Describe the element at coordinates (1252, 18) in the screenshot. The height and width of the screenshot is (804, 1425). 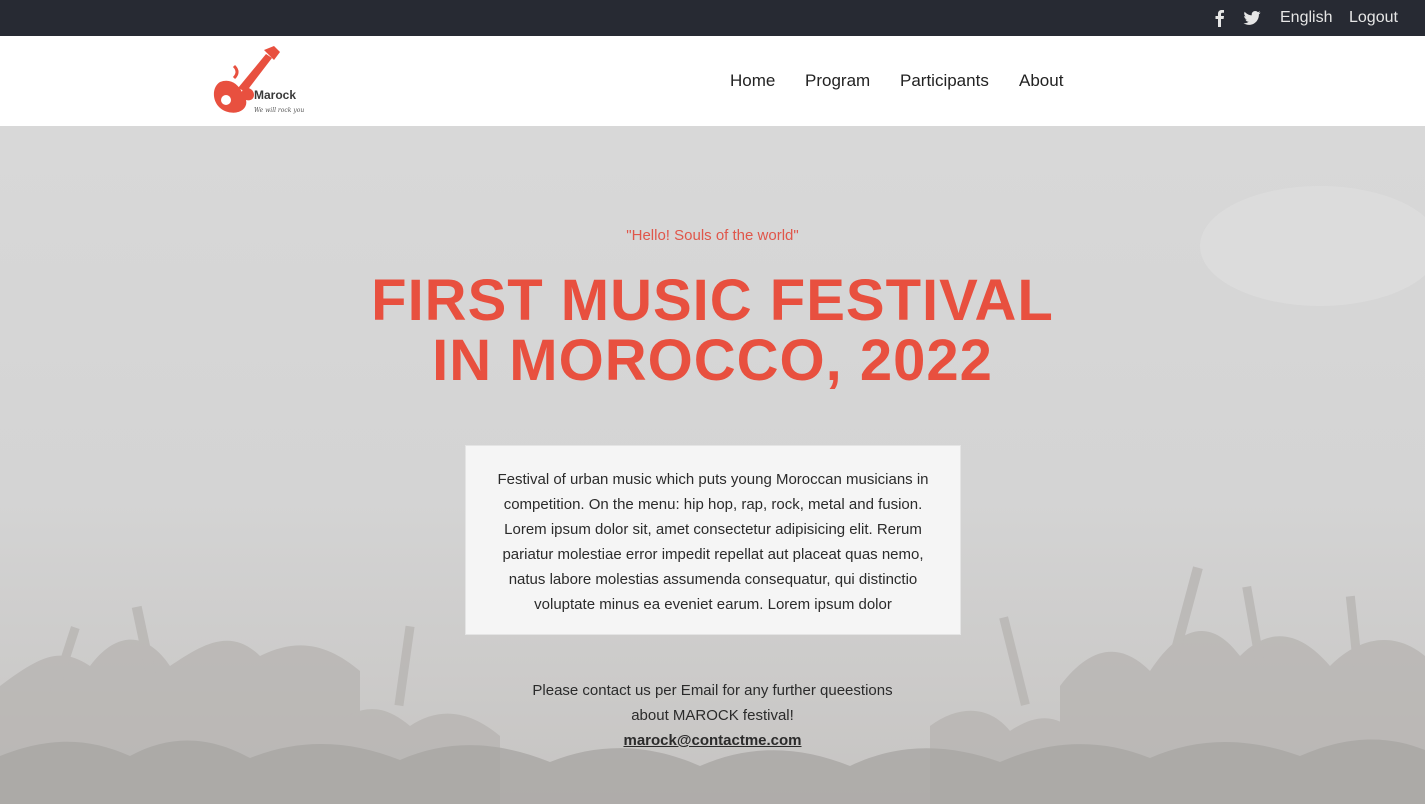
I see `twitter-icon` at that location.